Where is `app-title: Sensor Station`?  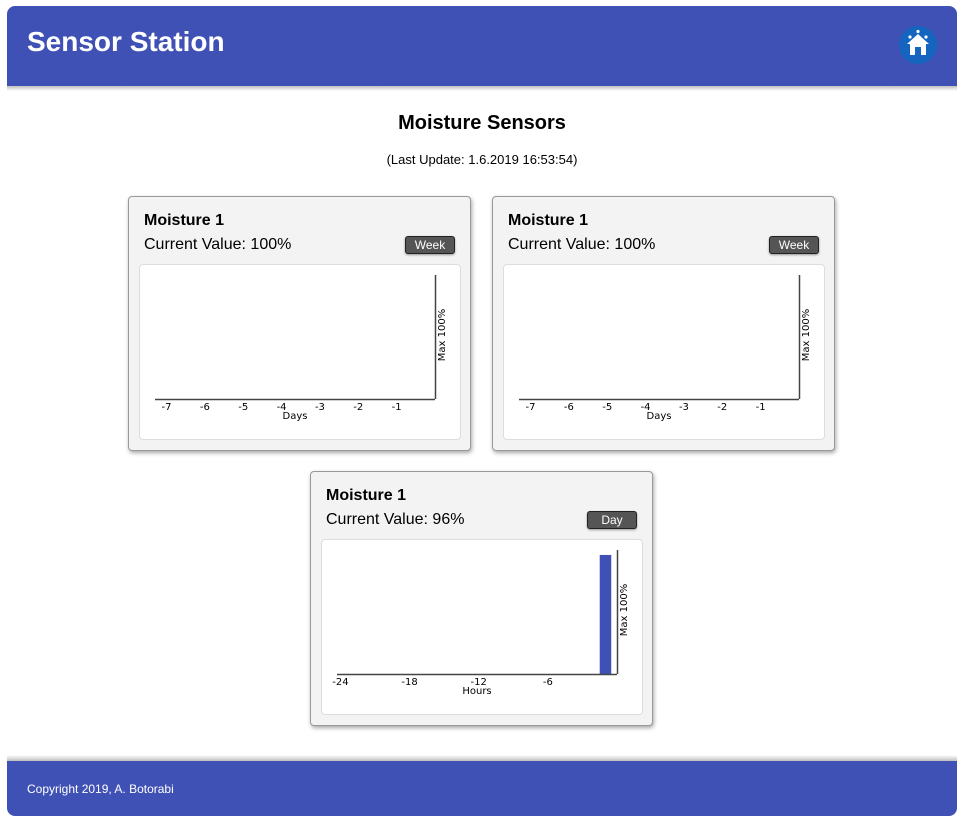 app-title: Sensor Station is located at coordinates (126, 41).